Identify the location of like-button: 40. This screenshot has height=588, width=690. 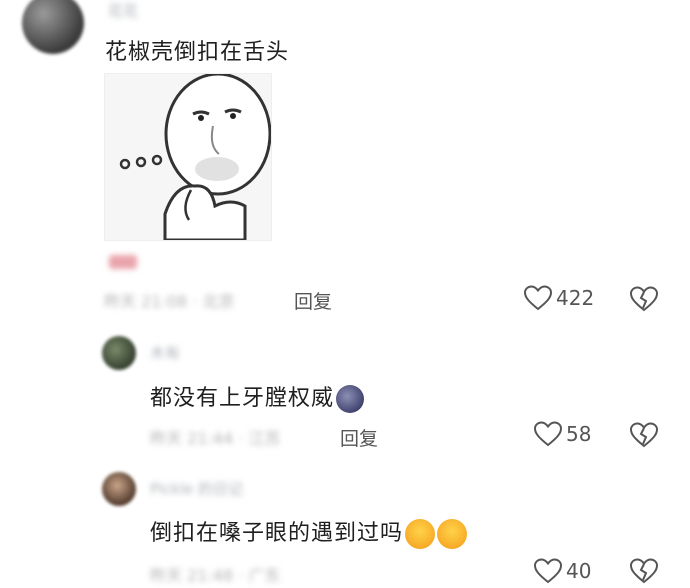
(562, 571).